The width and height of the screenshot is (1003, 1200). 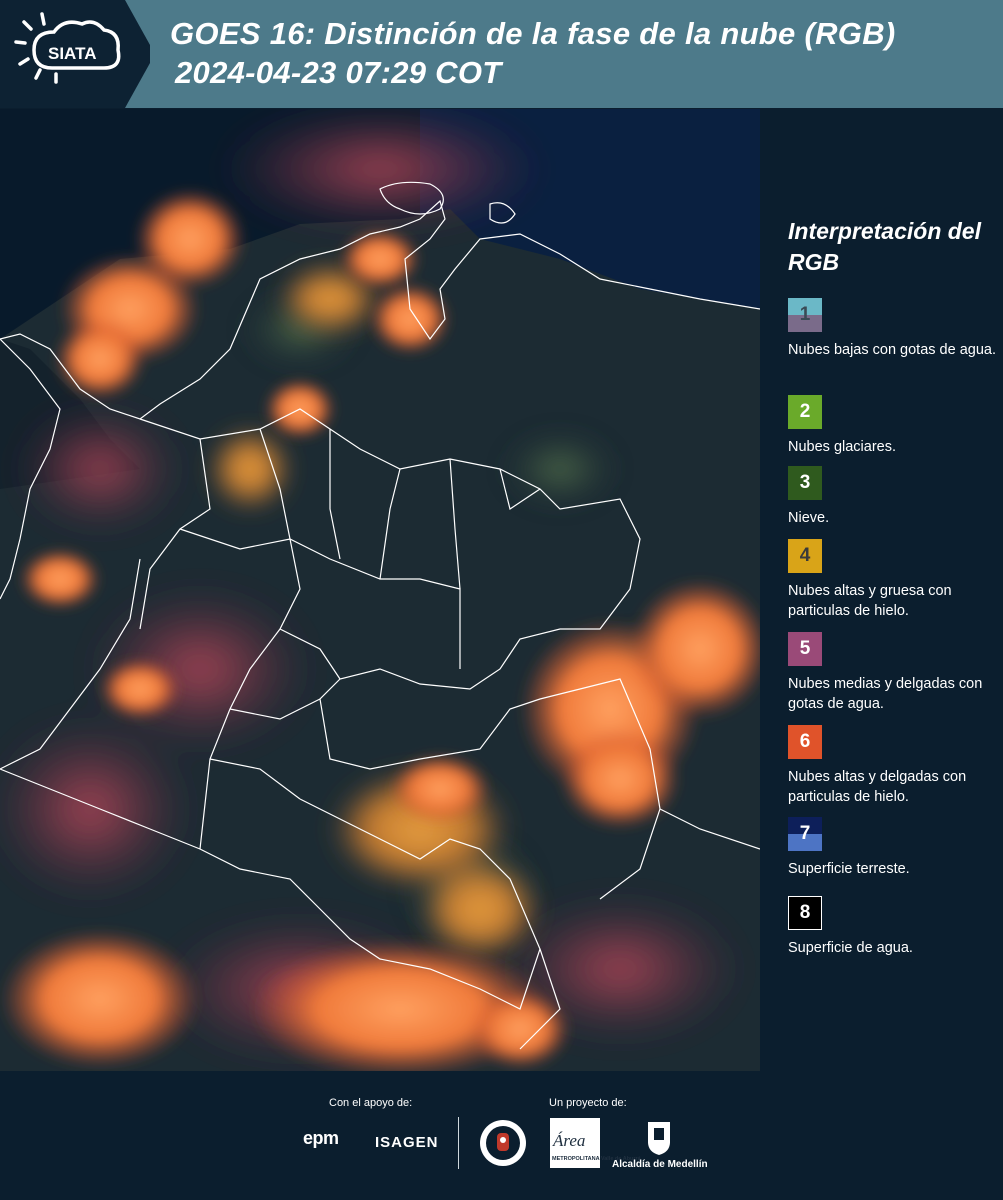 I want to click on legend-number: 1, so click(x=805, y=314).